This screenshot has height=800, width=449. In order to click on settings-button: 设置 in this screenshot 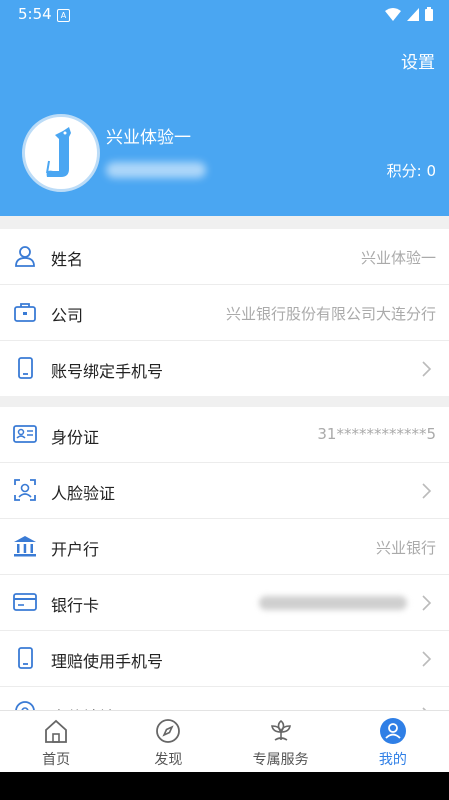, I will do `click(418, 60)`.